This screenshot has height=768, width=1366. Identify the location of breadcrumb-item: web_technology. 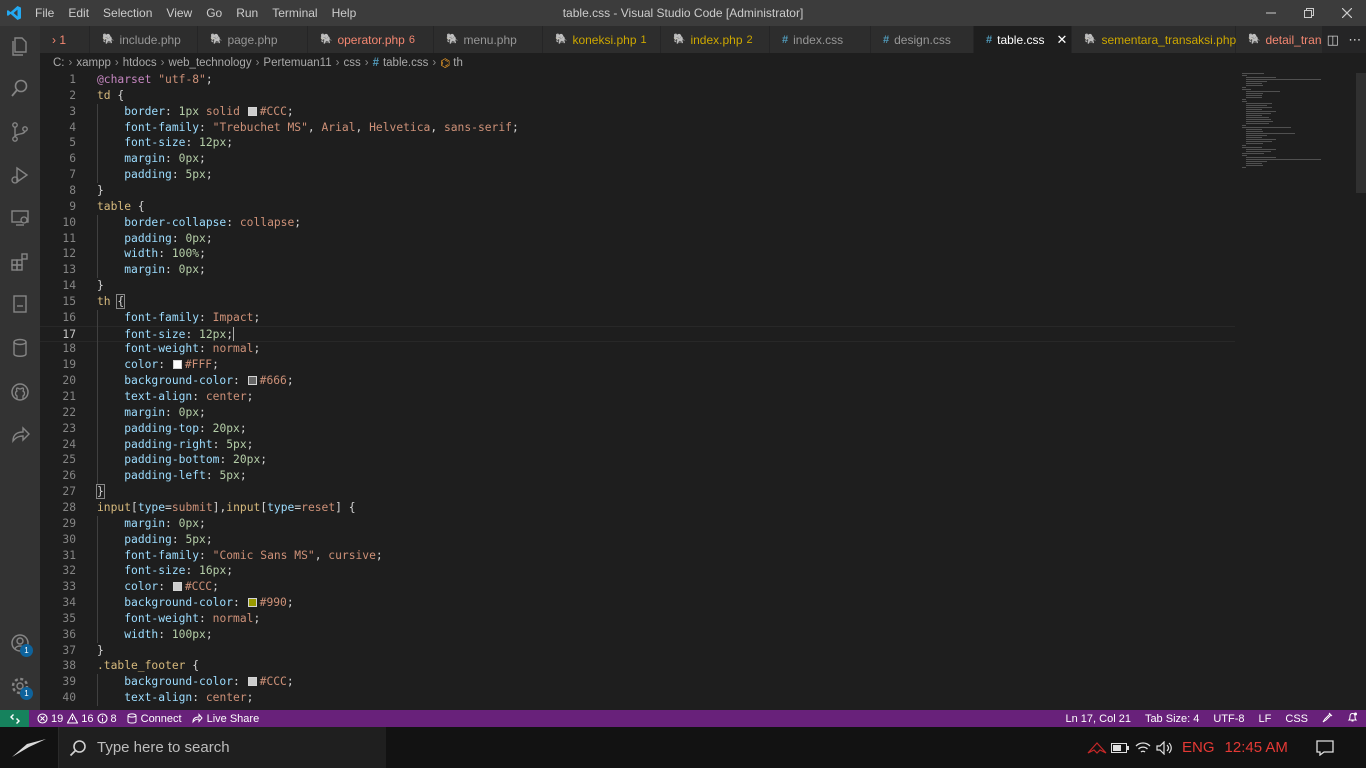
(209, 63).